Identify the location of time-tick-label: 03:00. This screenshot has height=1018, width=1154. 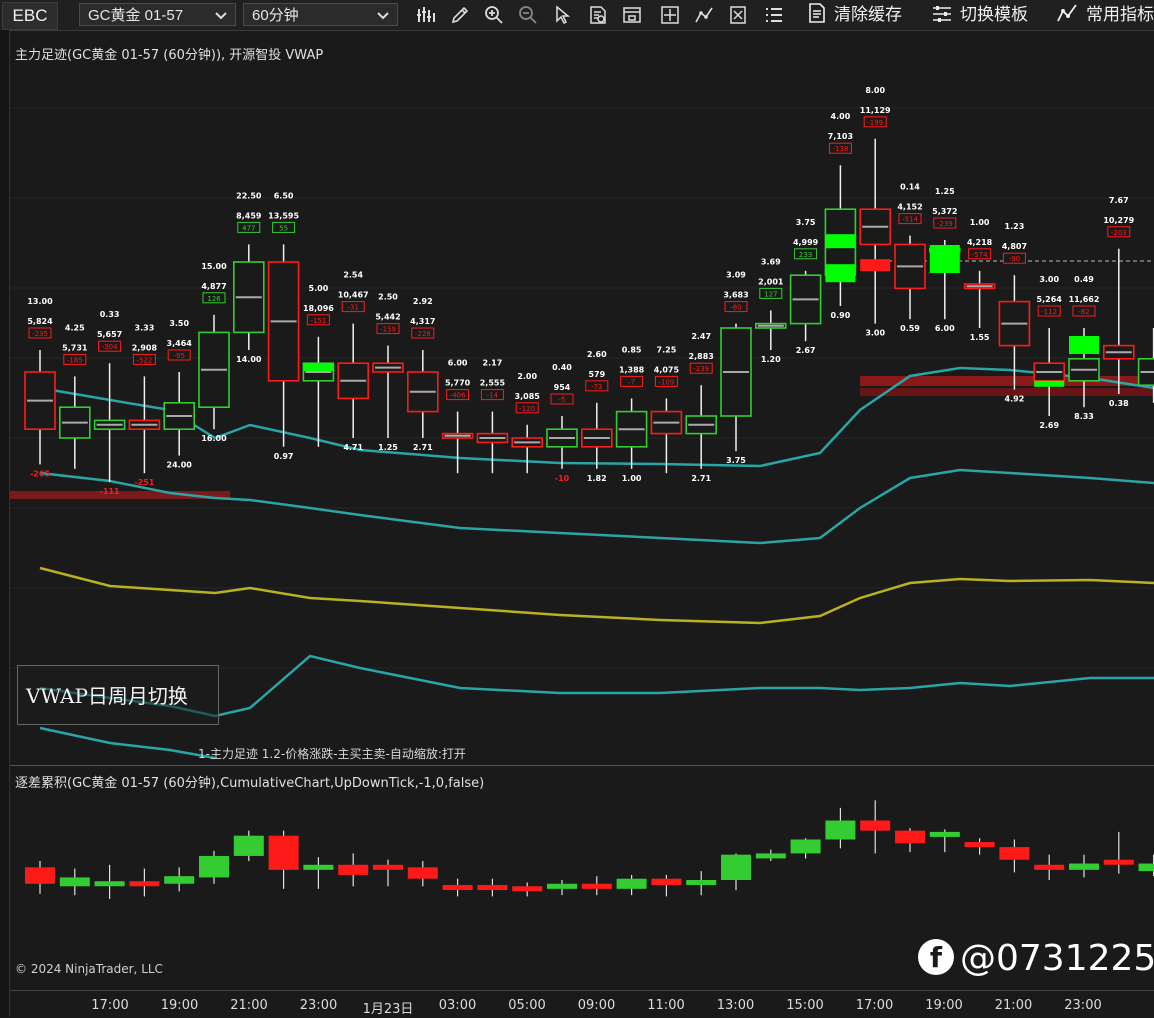
(457, 1005).